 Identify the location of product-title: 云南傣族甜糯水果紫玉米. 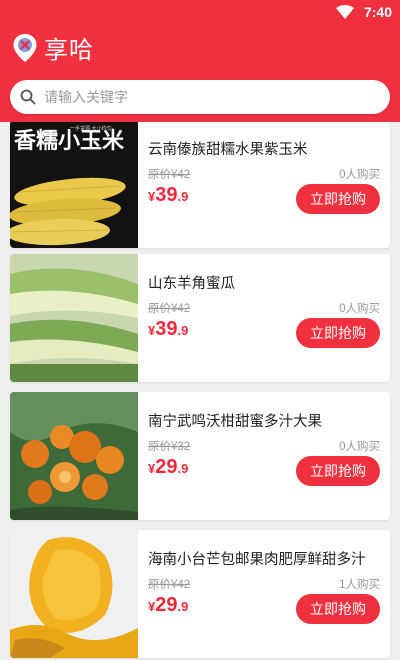
(228, 150).